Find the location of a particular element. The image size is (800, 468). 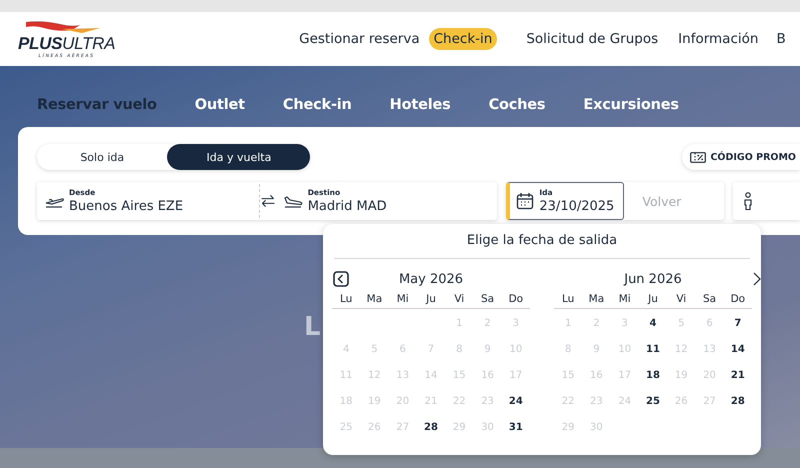

calendar-day: 7 is located at coordinates (738, 323).